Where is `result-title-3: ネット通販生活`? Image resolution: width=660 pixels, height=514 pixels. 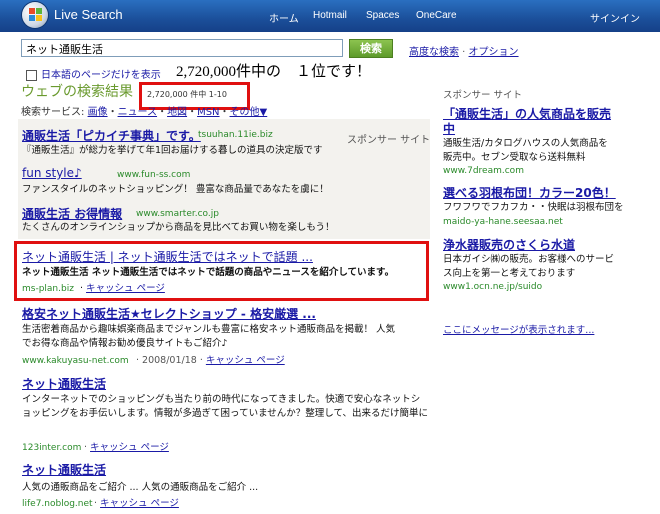
result-title-3: ネット通販生活 is located at coordinates (64, 383).